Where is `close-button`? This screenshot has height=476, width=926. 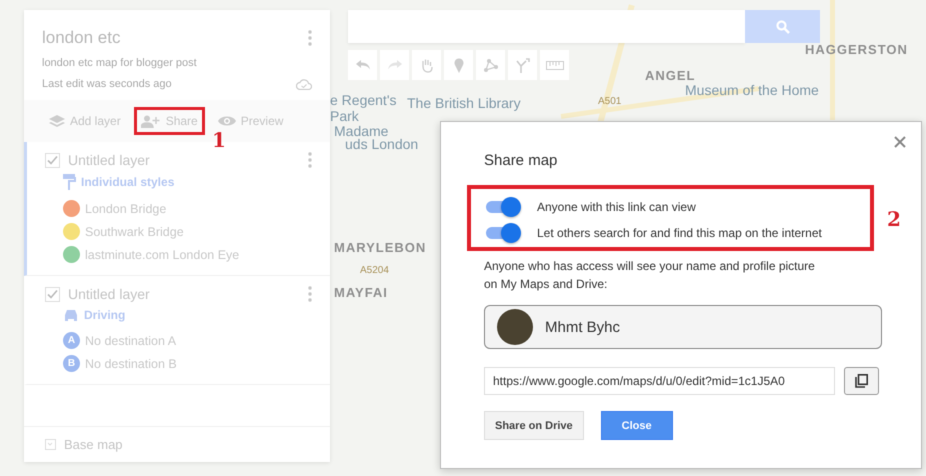
close-button is located at coordinates (900, 143).